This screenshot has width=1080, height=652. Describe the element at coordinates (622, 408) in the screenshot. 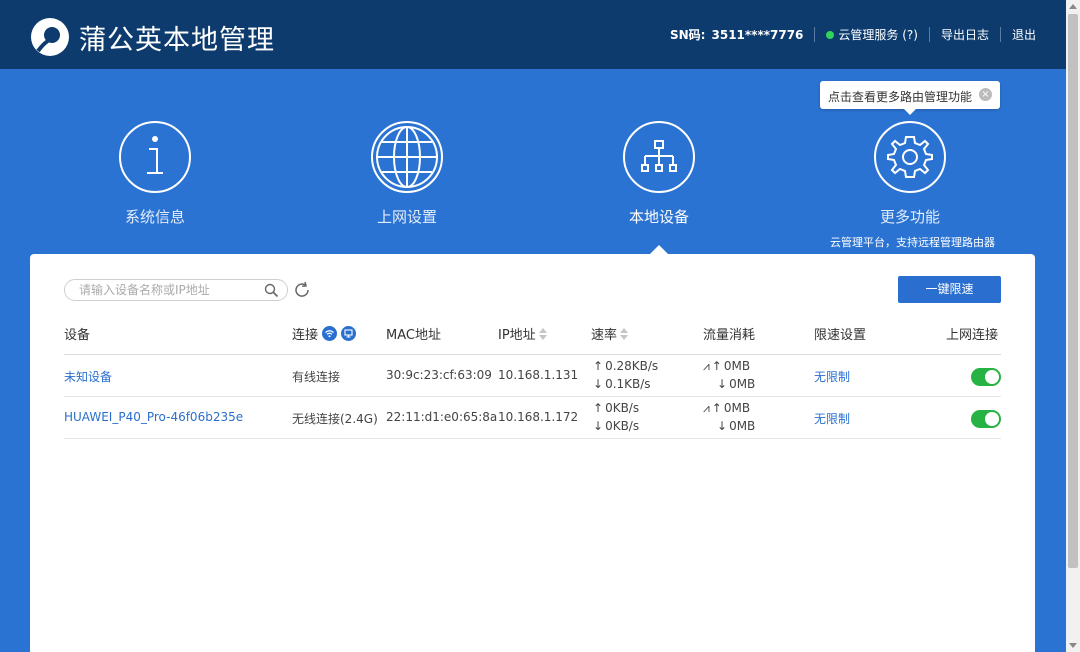

I see `rate-up-value: 0KB/s` at that location.